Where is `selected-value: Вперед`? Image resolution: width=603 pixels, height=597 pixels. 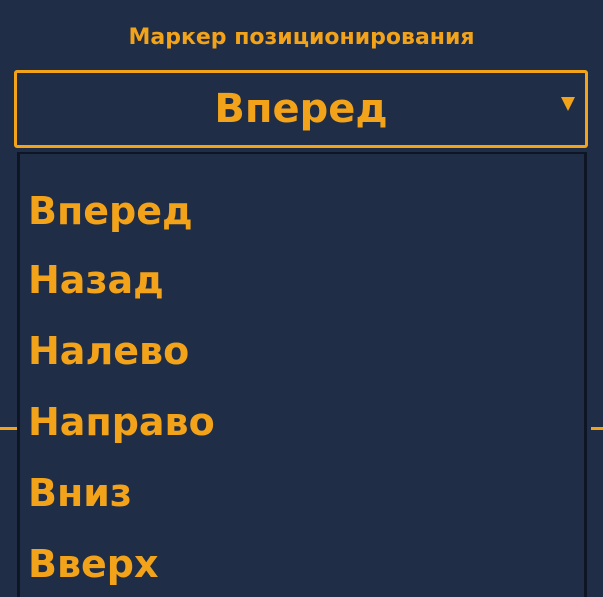
selected-value: Вперед is located at coordinates (301, 109).